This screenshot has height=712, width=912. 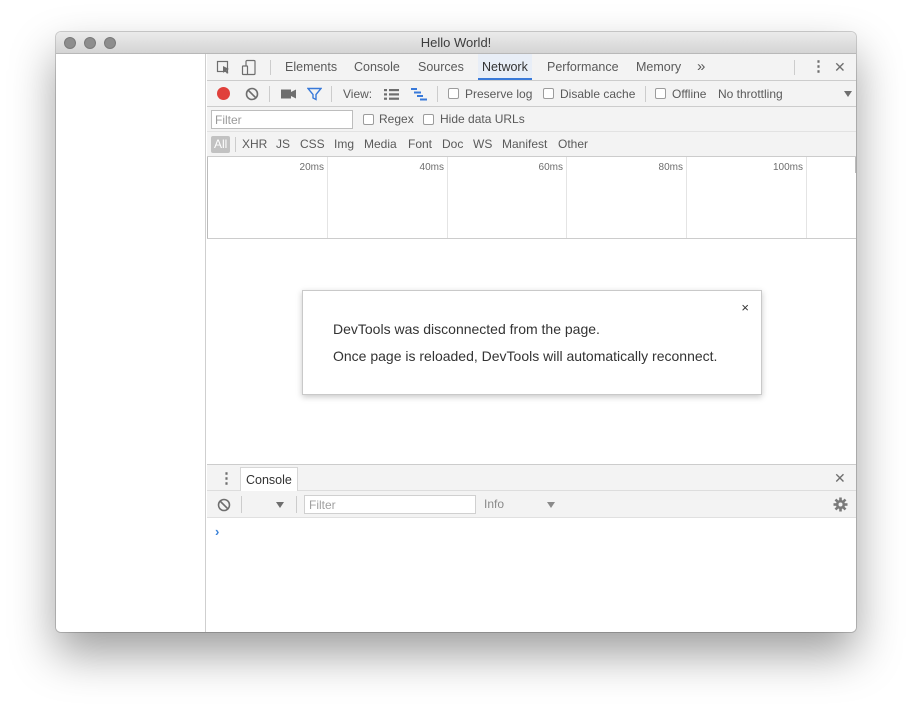 I want to click on device-toolbar-icon, so click(x=249, y=67).